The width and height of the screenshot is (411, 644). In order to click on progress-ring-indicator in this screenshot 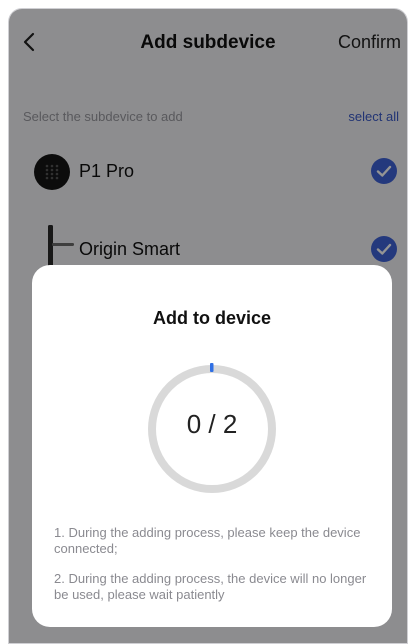, I will do `click(212, 367)`.